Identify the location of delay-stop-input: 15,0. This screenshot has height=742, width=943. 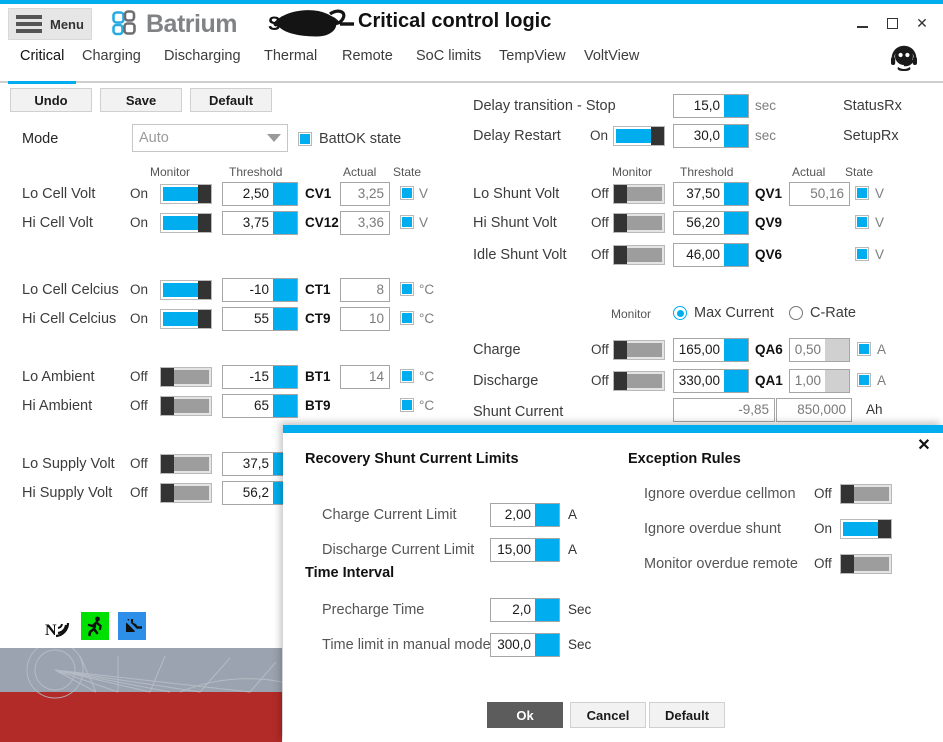
(711, 106).